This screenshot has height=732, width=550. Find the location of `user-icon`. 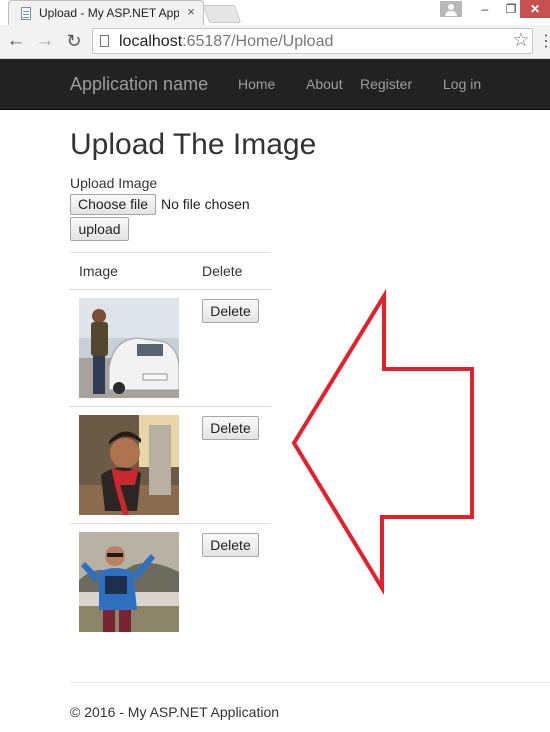

user-icon is located at coordinates (451, 9).